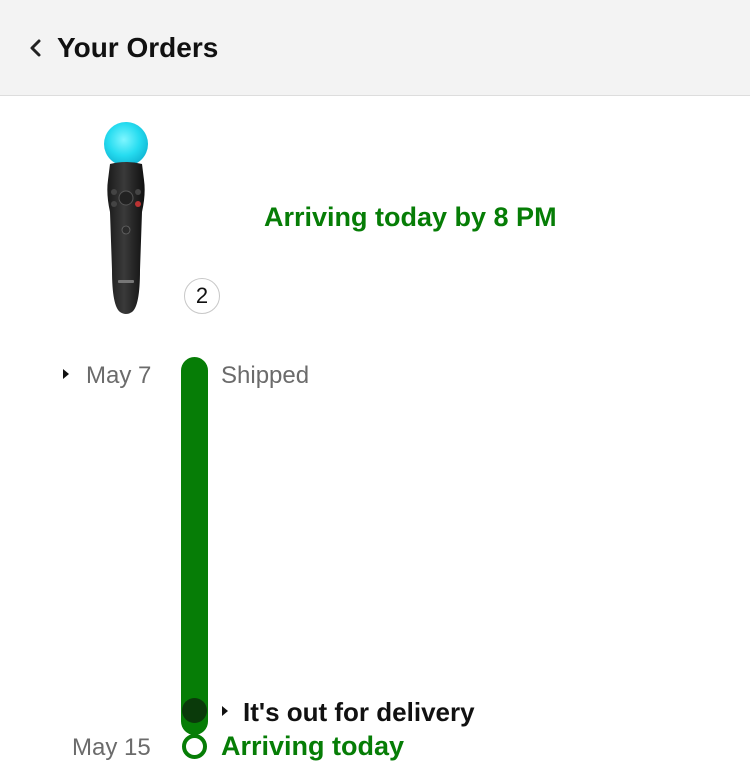 This screenshot has width=750, height=779. What do you see at coordinates (375, 48) in the screenshot?
I see `app-header: Your Orders` at bounding box center [375, 48].